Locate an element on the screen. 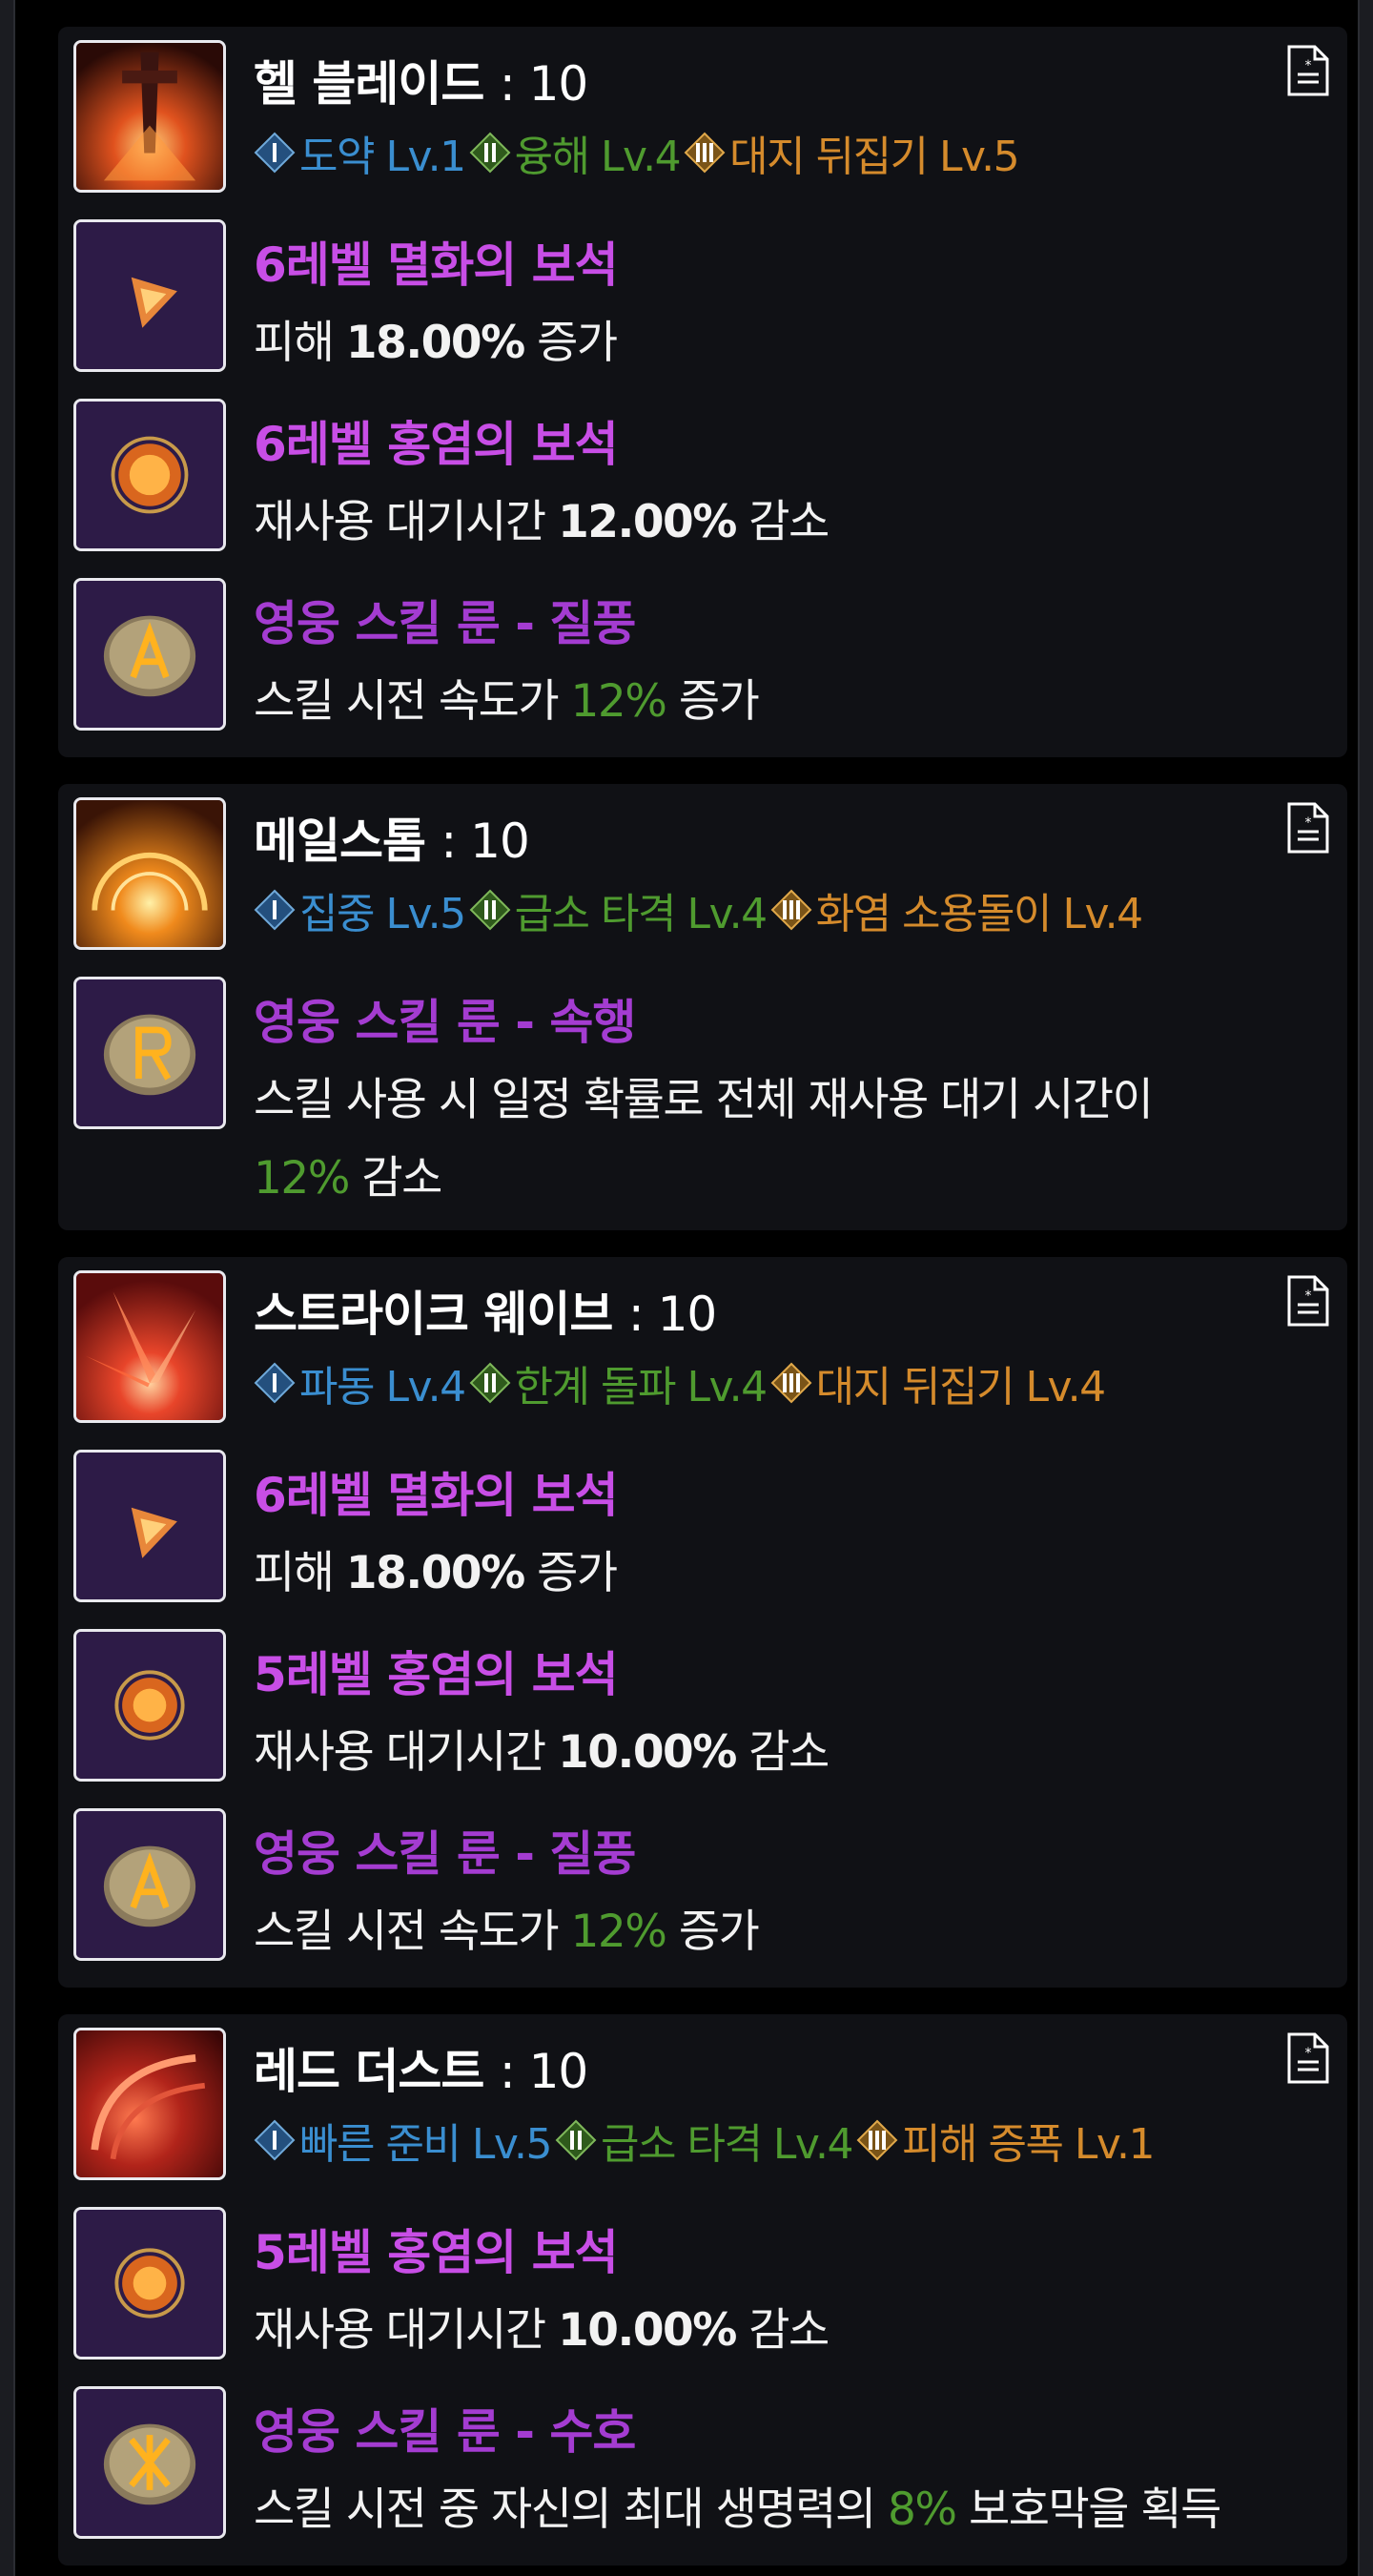  tripod-tier-3: 대지 뒤집기 Lv.5 is located at coordinates (852, 152).